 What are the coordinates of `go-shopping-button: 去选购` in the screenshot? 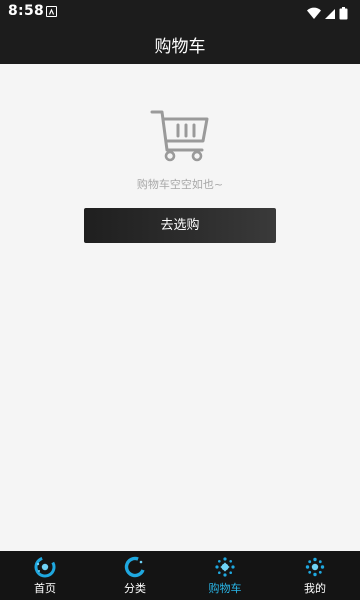 It's located at (180, 225).